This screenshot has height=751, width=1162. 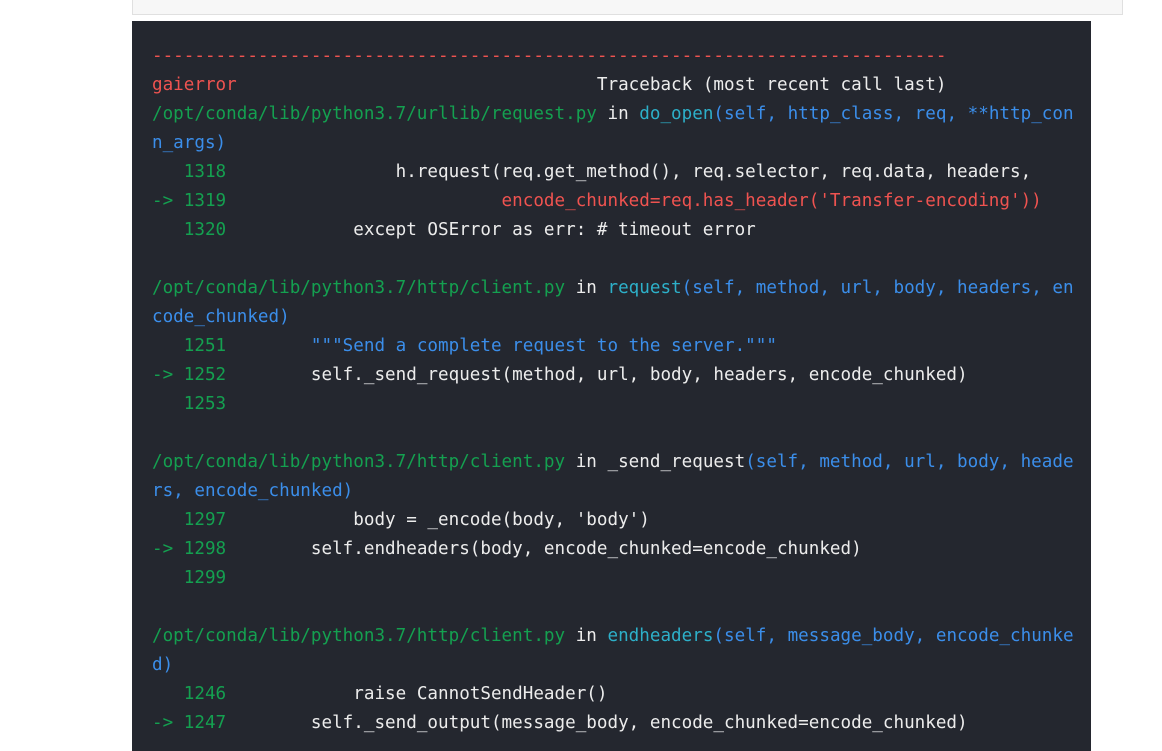 I want to click on code-line: 1297 body = _encode(body, 'body'), so click(x=416, y=520).